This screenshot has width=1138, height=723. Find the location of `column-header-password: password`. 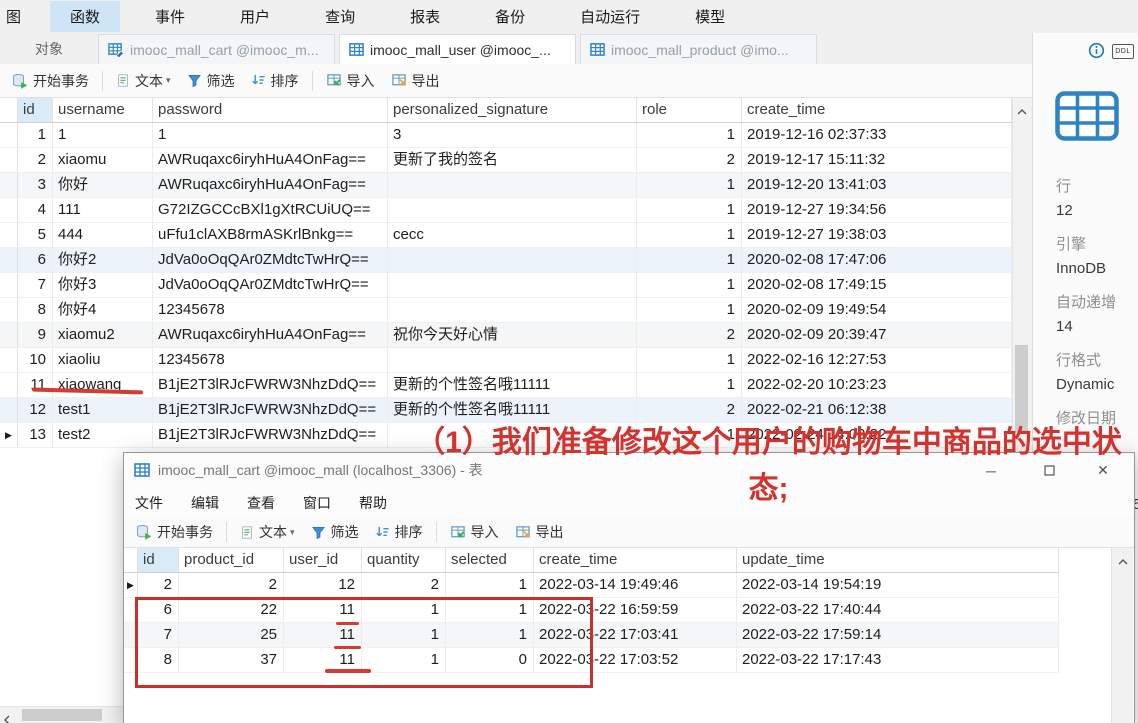

column-header-password: password is located at coordinates (270, 110).